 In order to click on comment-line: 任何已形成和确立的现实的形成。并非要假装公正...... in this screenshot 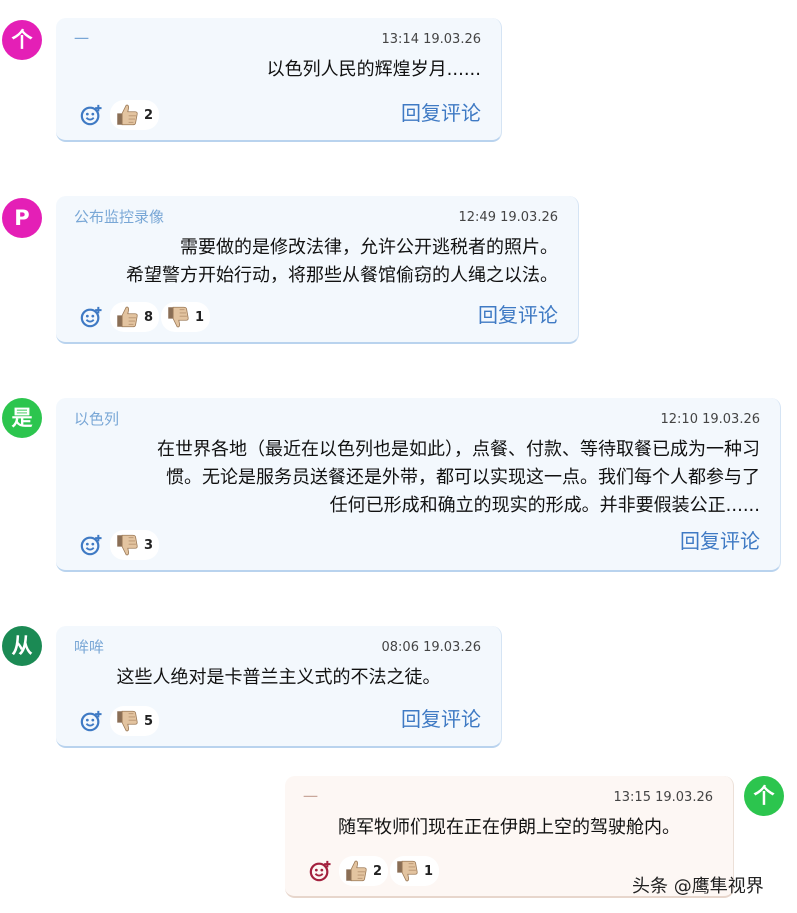, I will do `click(544, 505)`.